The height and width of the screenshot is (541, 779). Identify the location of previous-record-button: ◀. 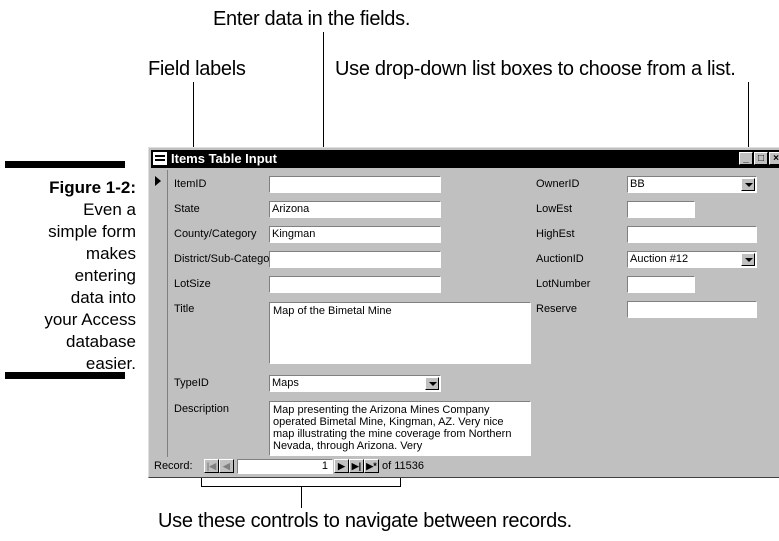
(226, 466).